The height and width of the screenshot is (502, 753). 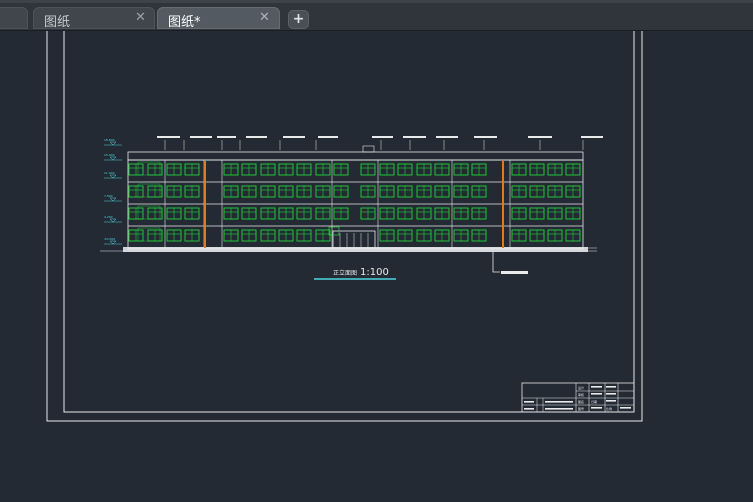 I want to click on leader-line, so click(x=496, y=261).